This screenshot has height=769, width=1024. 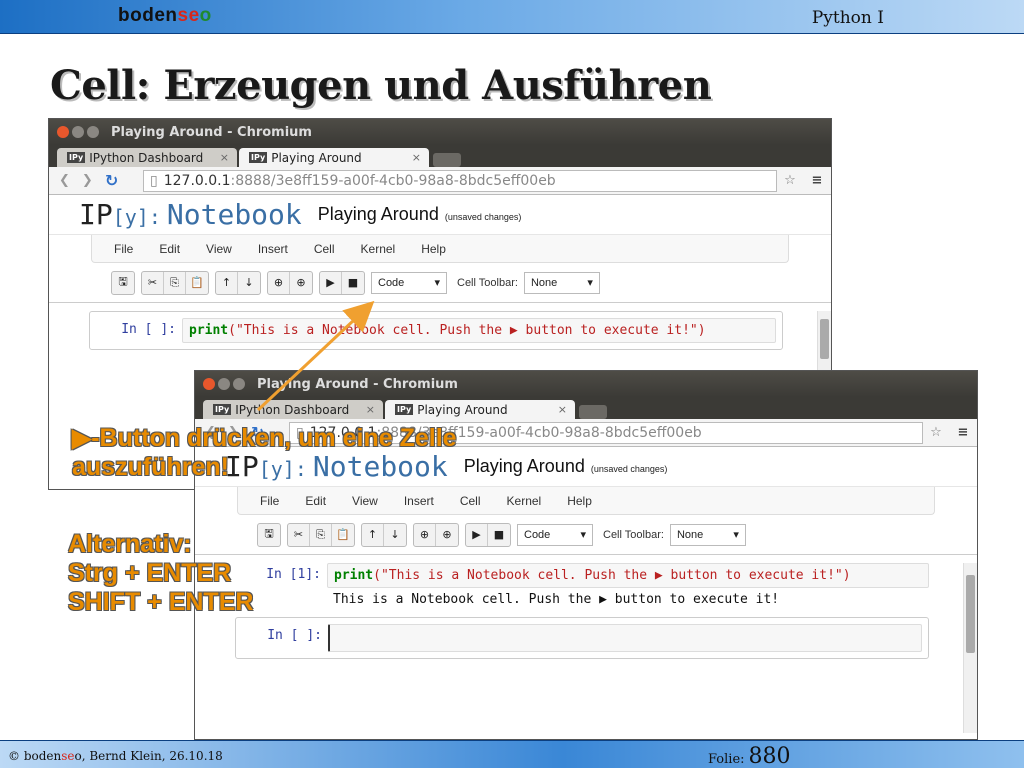 I want to click on new-code-cell: In [ ]:, so click(x=582, y=638).